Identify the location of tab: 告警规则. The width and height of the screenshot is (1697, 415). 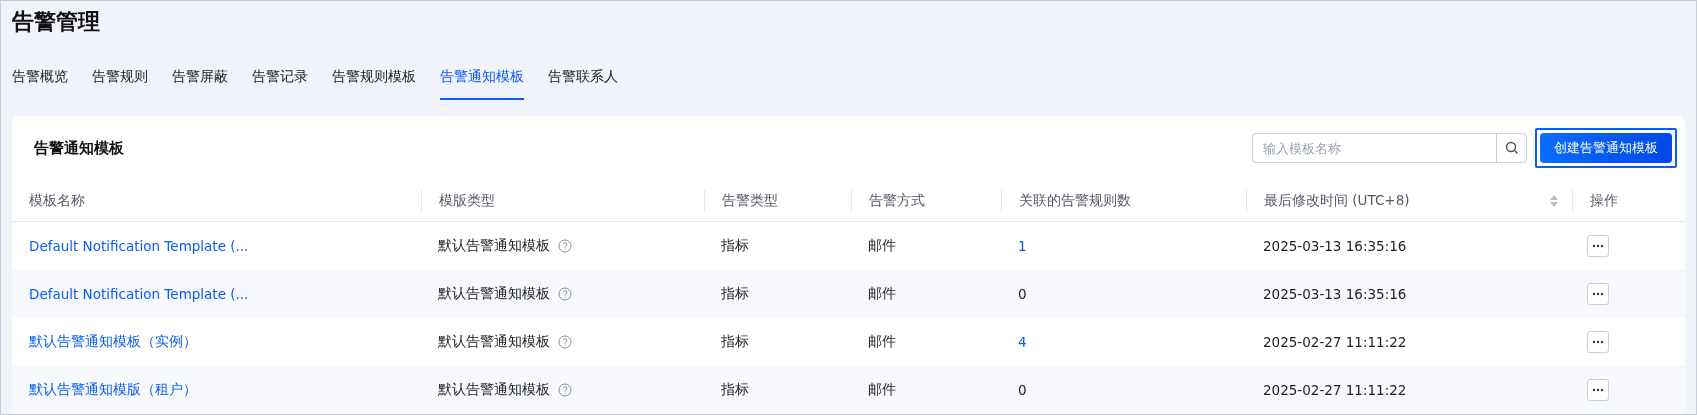
(120, 81).